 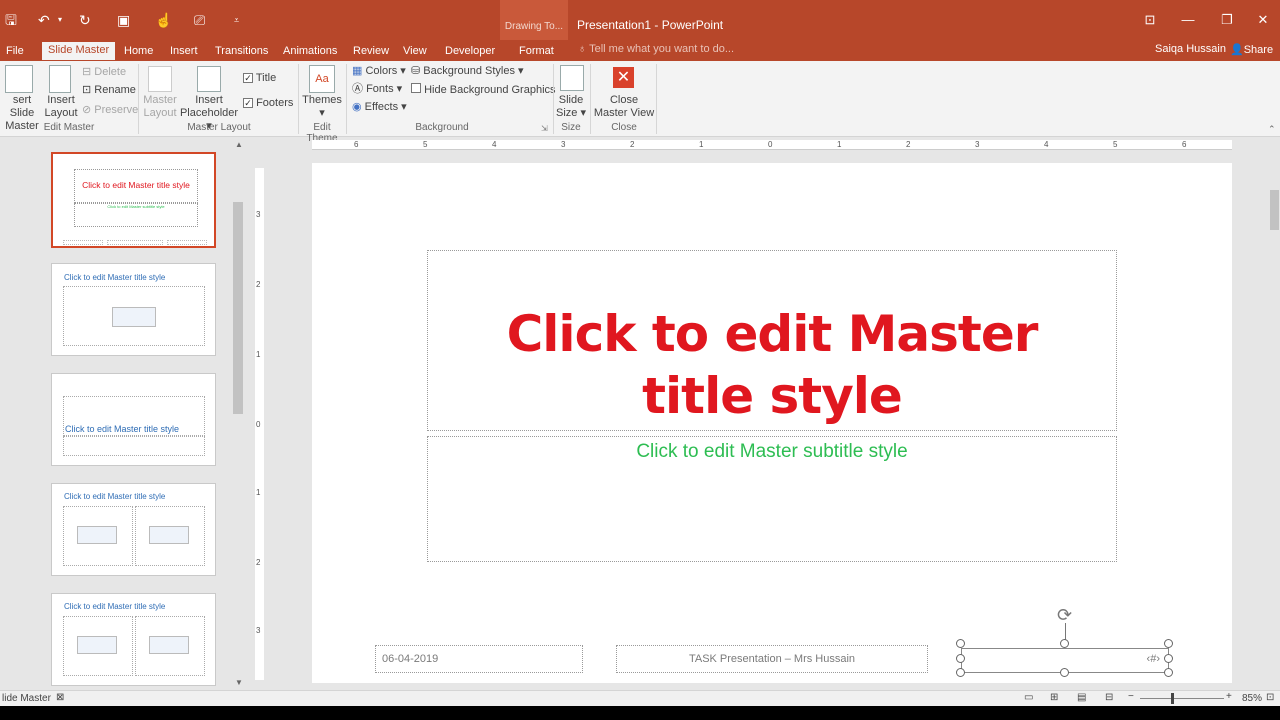 What do you see at coordinates (1172, 698) in the screenshot?
I see `zoom-slider-thumb` at bounding box center [1172, 698].